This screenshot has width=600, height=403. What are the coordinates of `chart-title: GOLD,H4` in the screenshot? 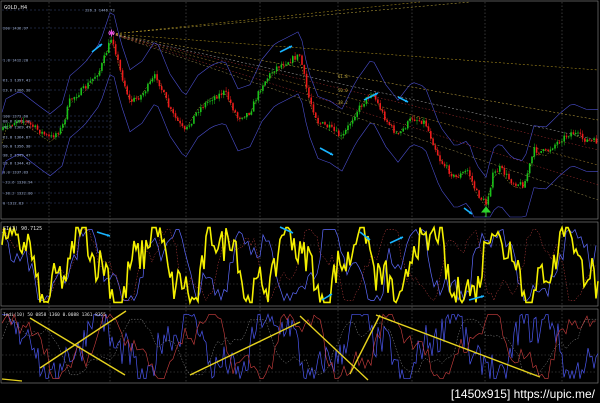 It's located at (16, 8).